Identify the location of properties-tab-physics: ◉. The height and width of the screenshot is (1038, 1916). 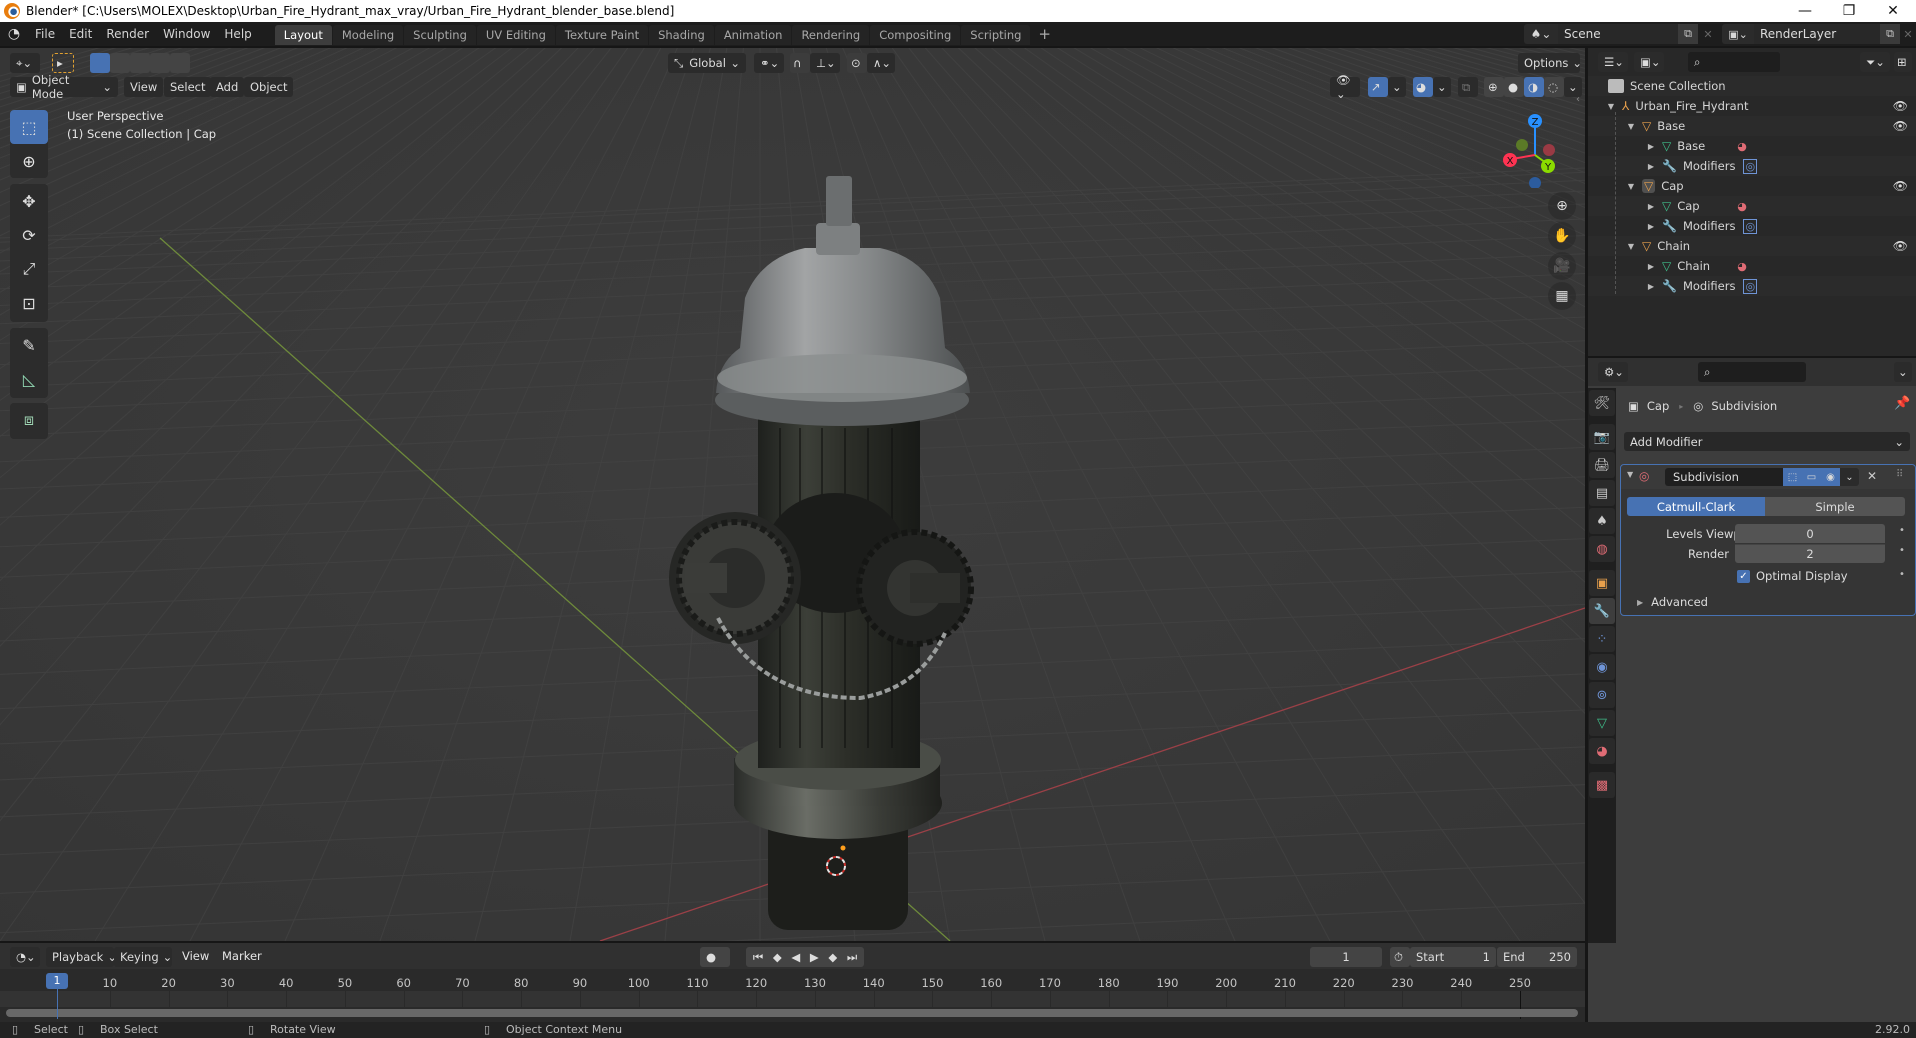
(1602, 667).